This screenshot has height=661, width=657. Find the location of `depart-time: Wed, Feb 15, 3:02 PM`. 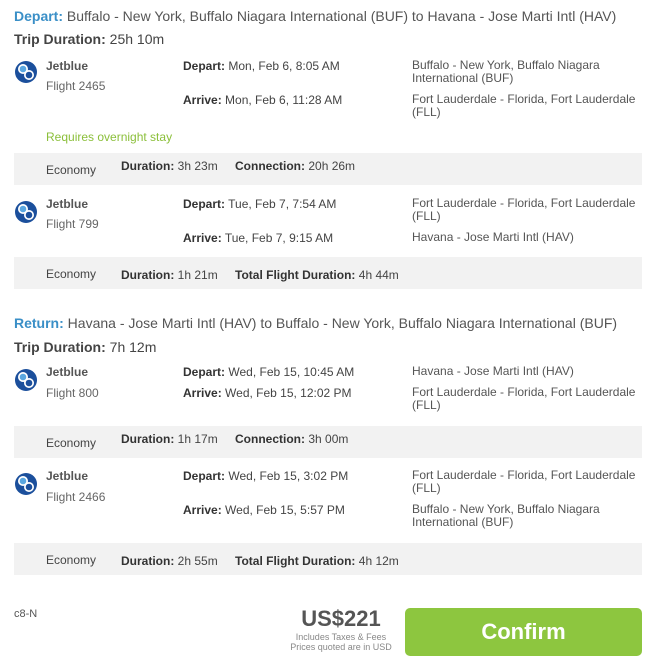

depart-time: Wed, Feb 15, 3:02 PM is located at coordinates (288, 476).